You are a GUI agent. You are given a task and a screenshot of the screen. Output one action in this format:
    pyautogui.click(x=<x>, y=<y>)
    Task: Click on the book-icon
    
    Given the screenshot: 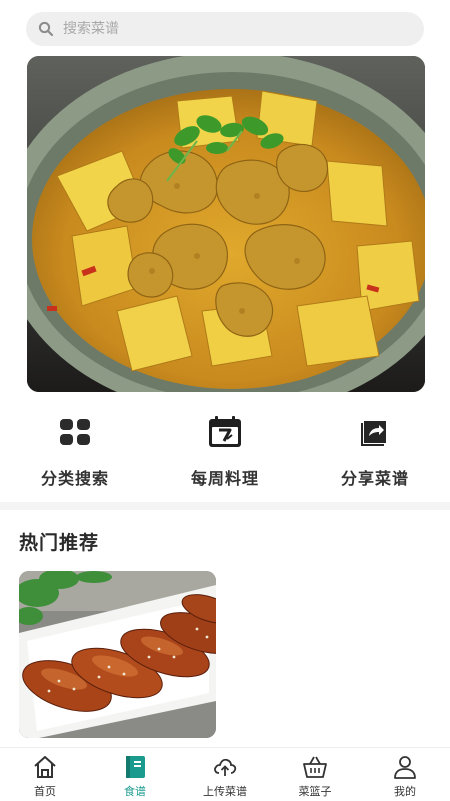 What is the action you would take?
    pyautogui.click(x=135, y=767)
    